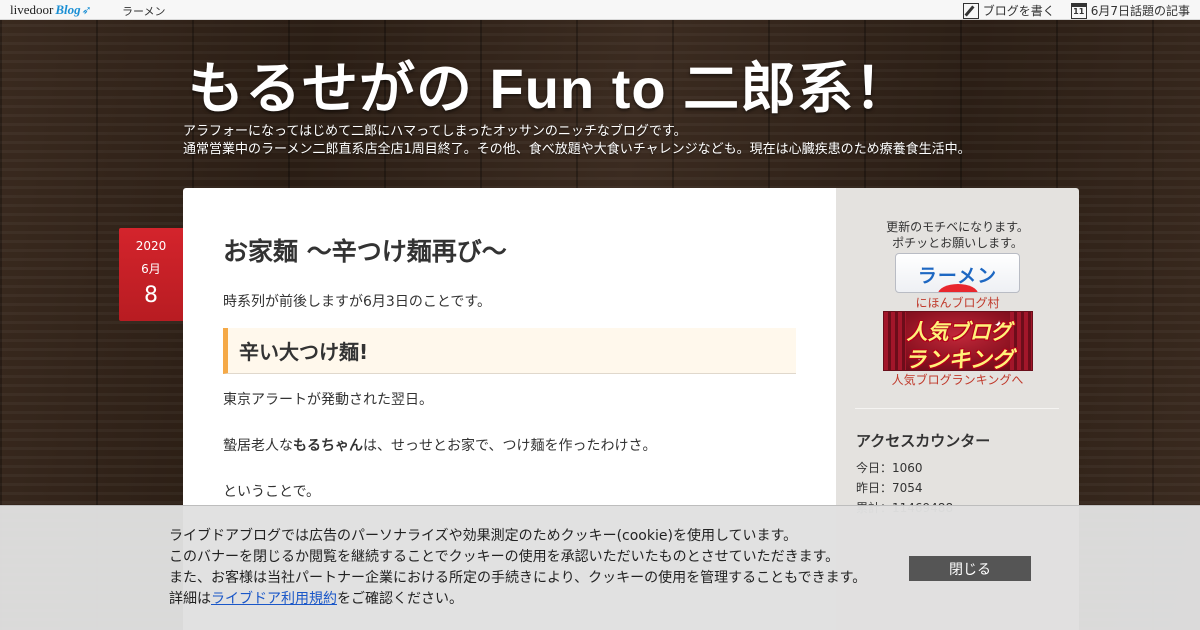  I want to click on cookie-text: をご確認ください。, so click(400, 599).